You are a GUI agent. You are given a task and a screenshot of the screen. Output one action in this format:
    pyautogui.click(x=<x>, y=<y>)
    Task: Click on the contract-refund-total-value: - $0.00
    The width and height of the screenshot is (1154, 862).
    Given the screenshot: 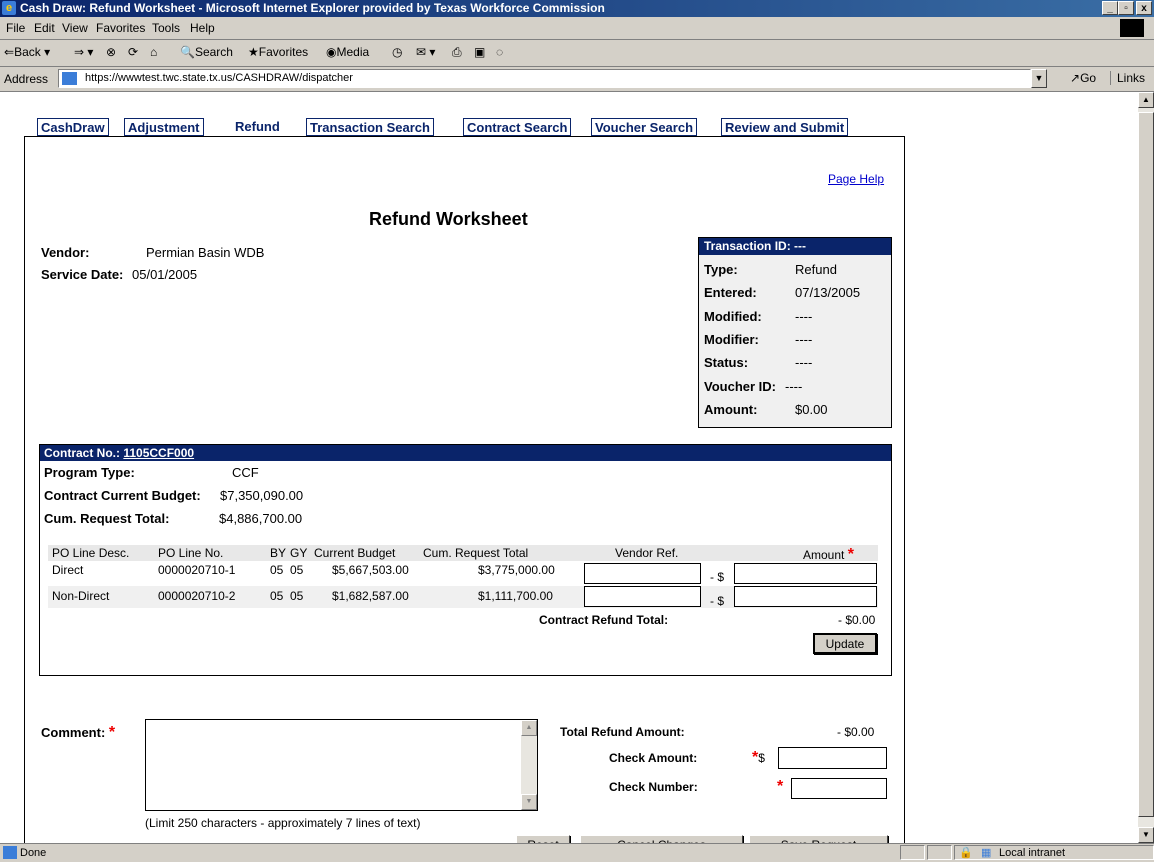 What is the action you would take?
    pyautogui.click(x=857, y=620)
    